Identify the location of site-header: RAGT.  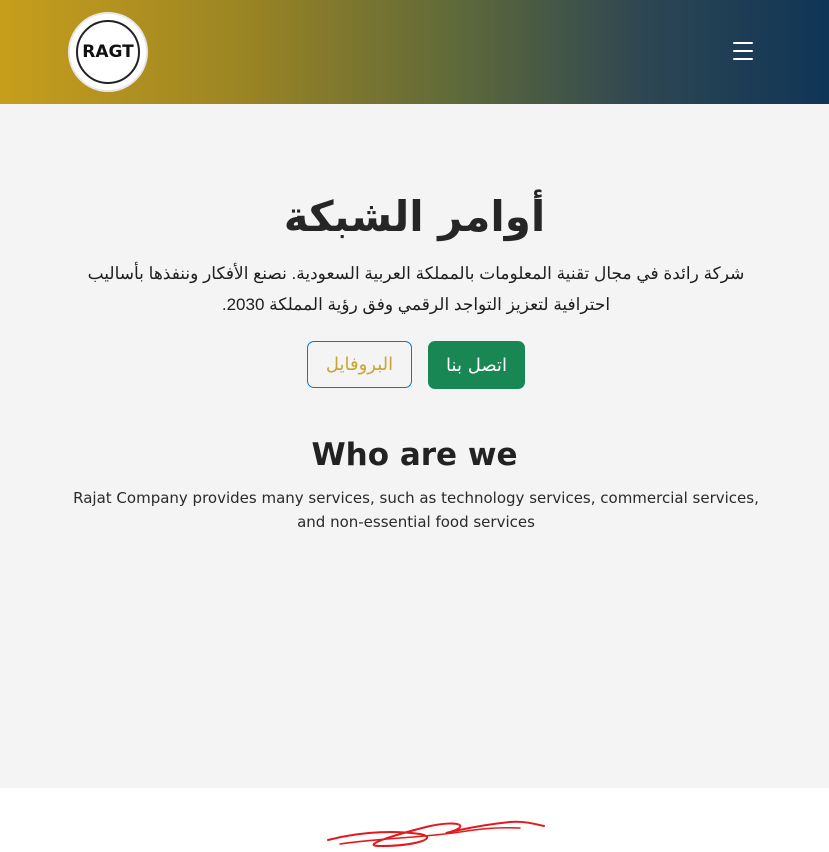
(414, 52).